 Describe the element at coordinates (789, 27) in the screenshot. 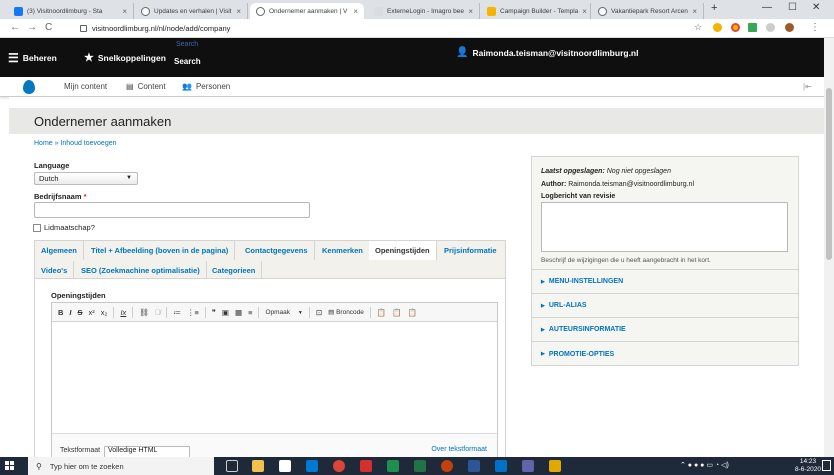

I see `profile-avatar` at that location.